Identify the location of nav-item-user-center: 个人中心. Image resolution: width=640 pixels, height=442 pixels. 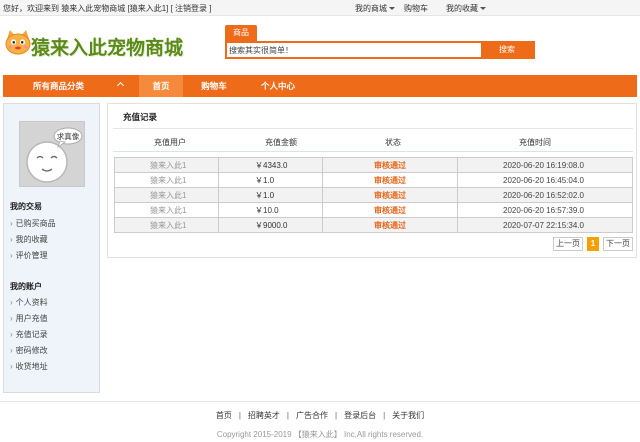
(278, 86).